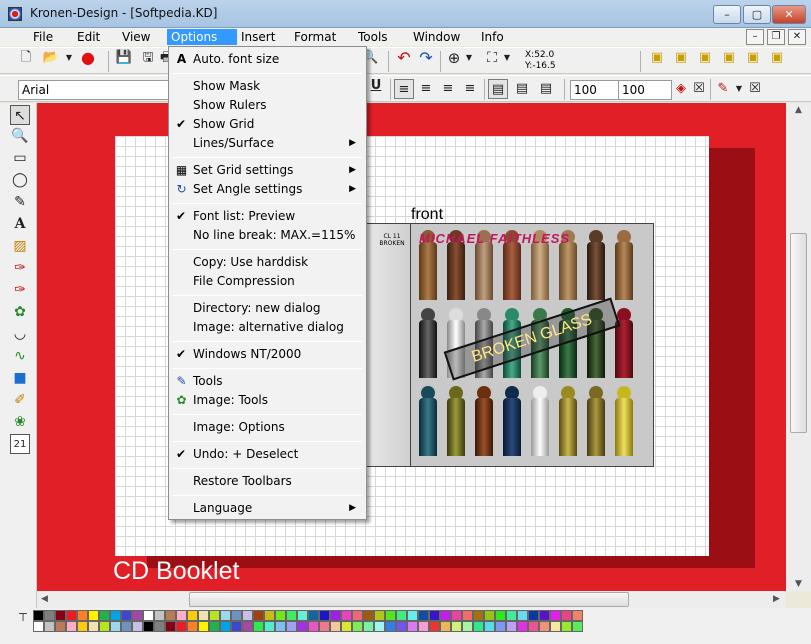 The width and height of the screenshot is (811, 644). Describe the element at coordinates (267, 216) in the screenshot. I see `menu-item-font-list-preview: ✔ Font list: Preview` at that location.